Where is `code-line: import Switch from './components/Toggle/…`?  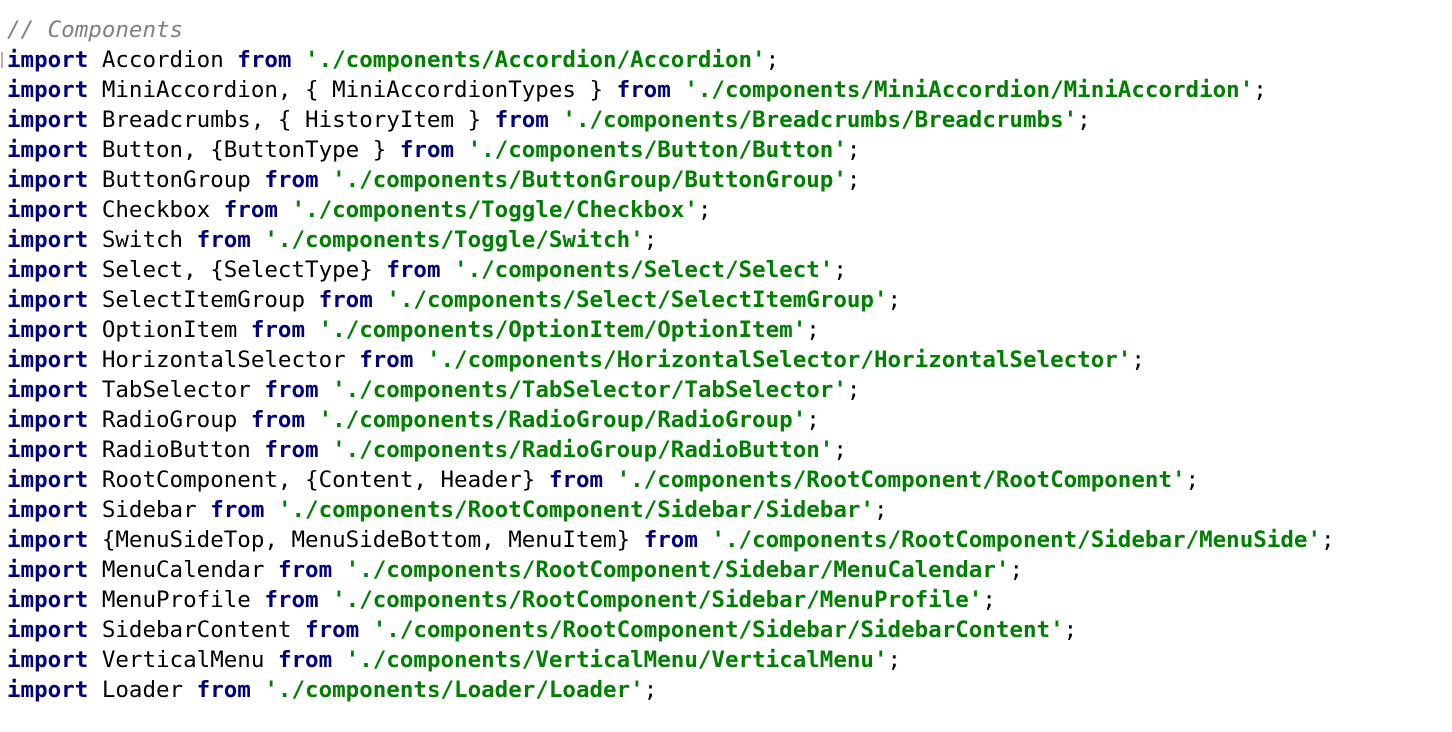 code-line: import Switch from './components/Toggle/… is located at coordinates (332, 240).